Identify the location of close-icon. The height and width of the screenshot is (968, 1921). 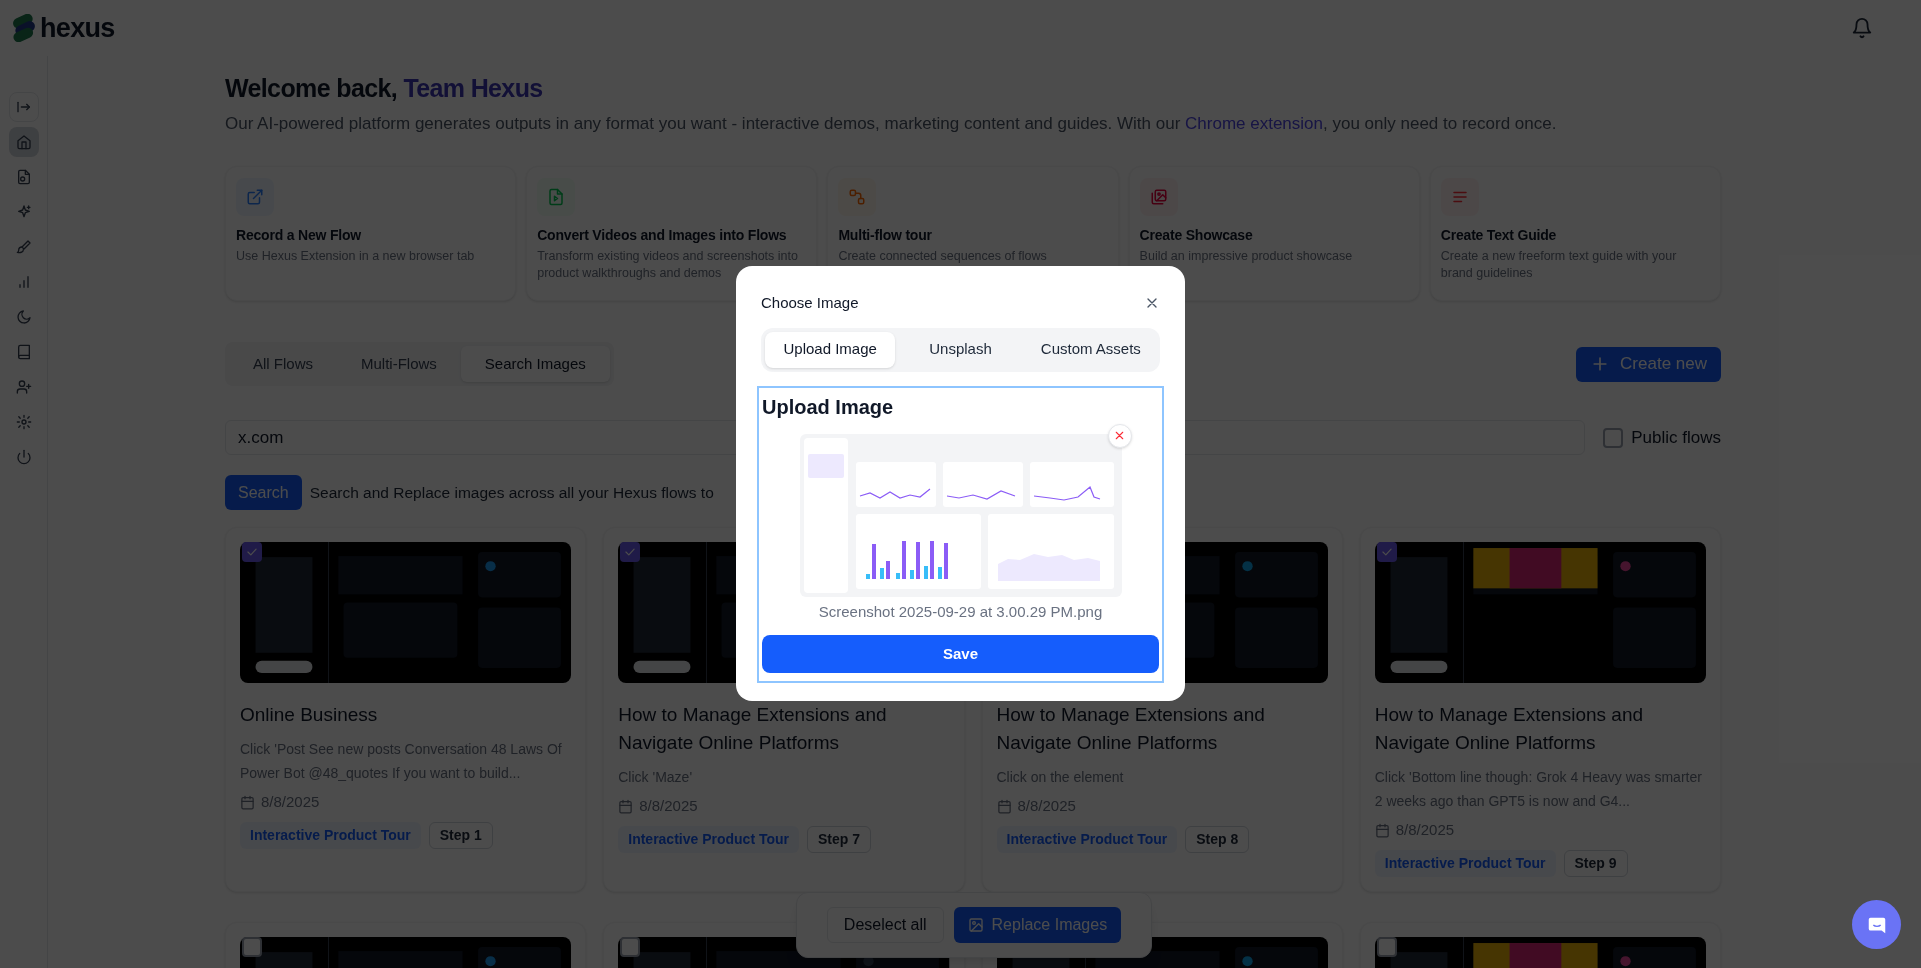
(1119, 435).